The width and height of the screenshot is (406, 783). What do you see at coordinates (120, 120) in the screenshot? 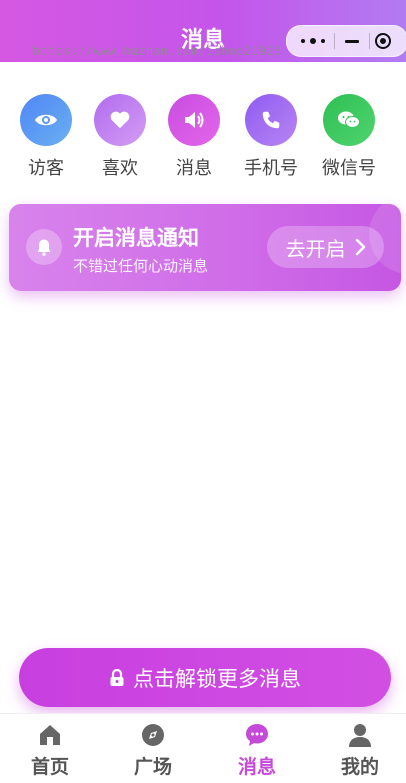
I see `heart-icon` at bounding box center [120, 120].